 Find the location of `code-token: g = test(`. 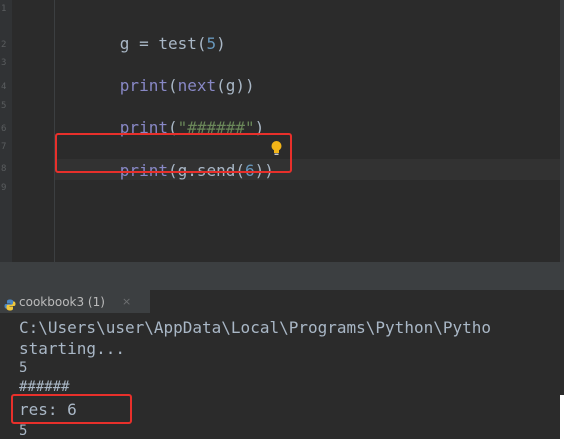

code-token: g = test( is located at coordinates (163, 43).